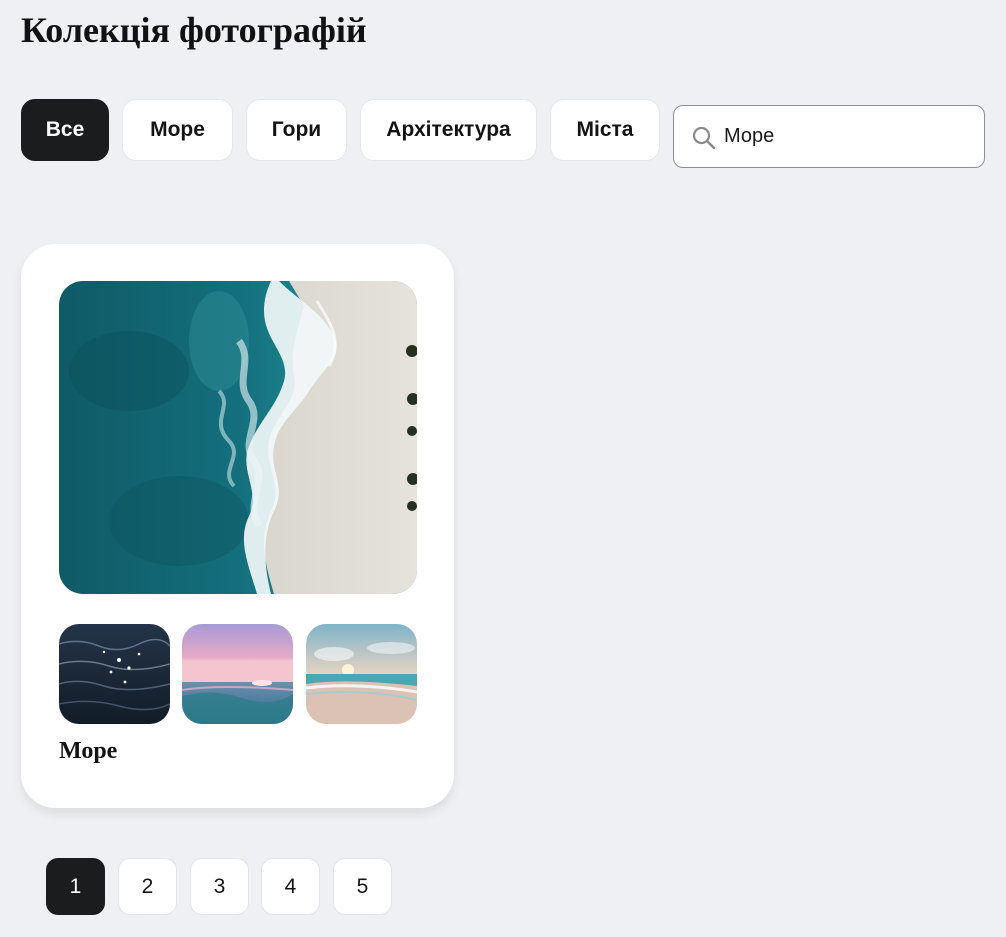  I want to click on filter-chip-mountains: Гори, so click(296, 130).